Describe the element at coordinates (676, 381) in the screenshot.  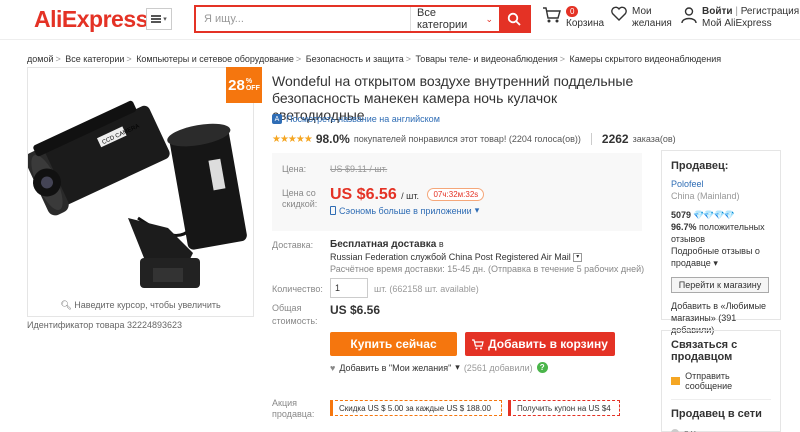
I see `envelope-icon` at that location.